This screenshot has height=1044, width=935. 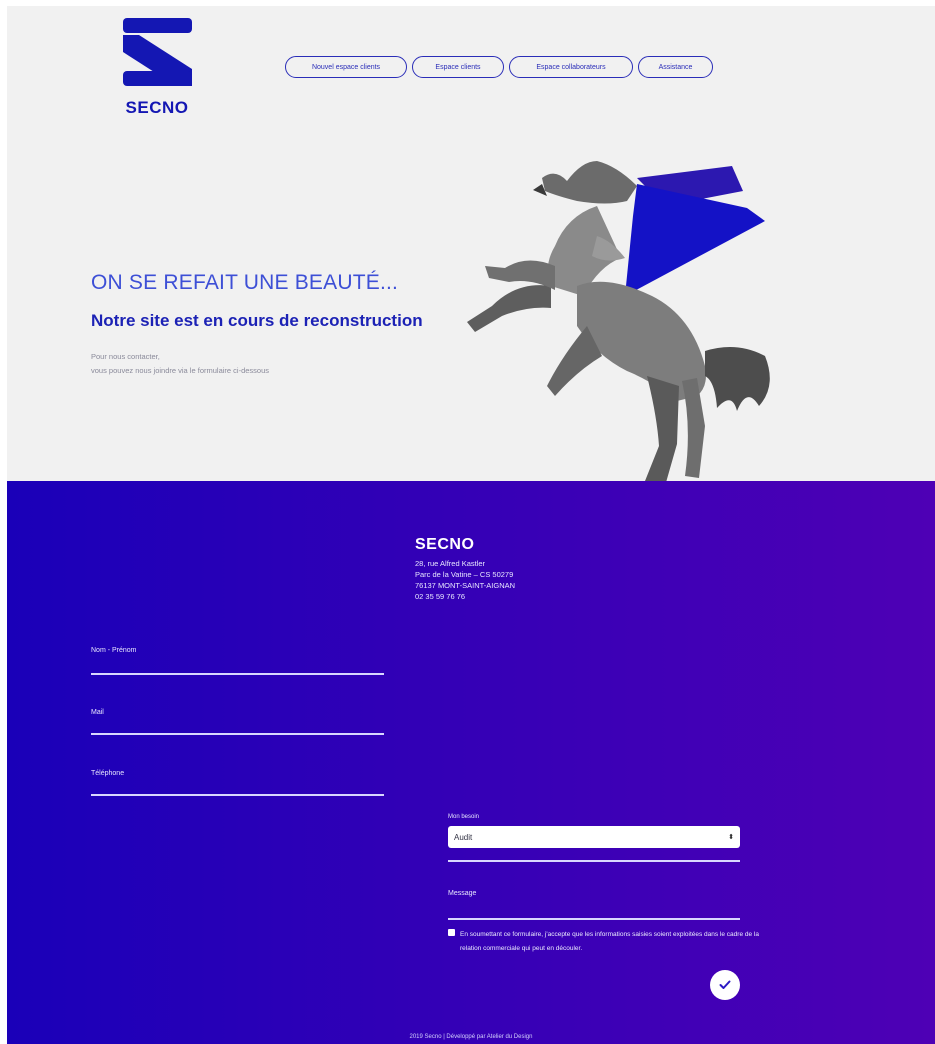 What do you see at coordinates (451, 932) in the screenshot?
I see `consent-checkbox` at bounding box center [451, 932].